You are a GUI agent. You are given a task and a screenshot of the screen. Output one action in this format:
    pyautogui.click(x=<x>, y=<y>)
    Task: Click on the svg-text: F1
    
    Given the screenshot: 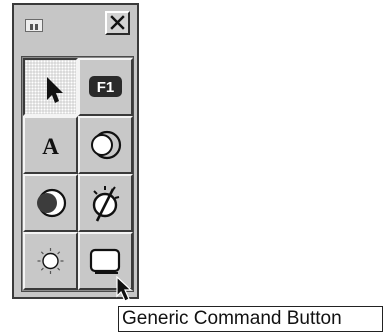 What is the action you would take?
    pyautogui.click(x=106, y=87)
    